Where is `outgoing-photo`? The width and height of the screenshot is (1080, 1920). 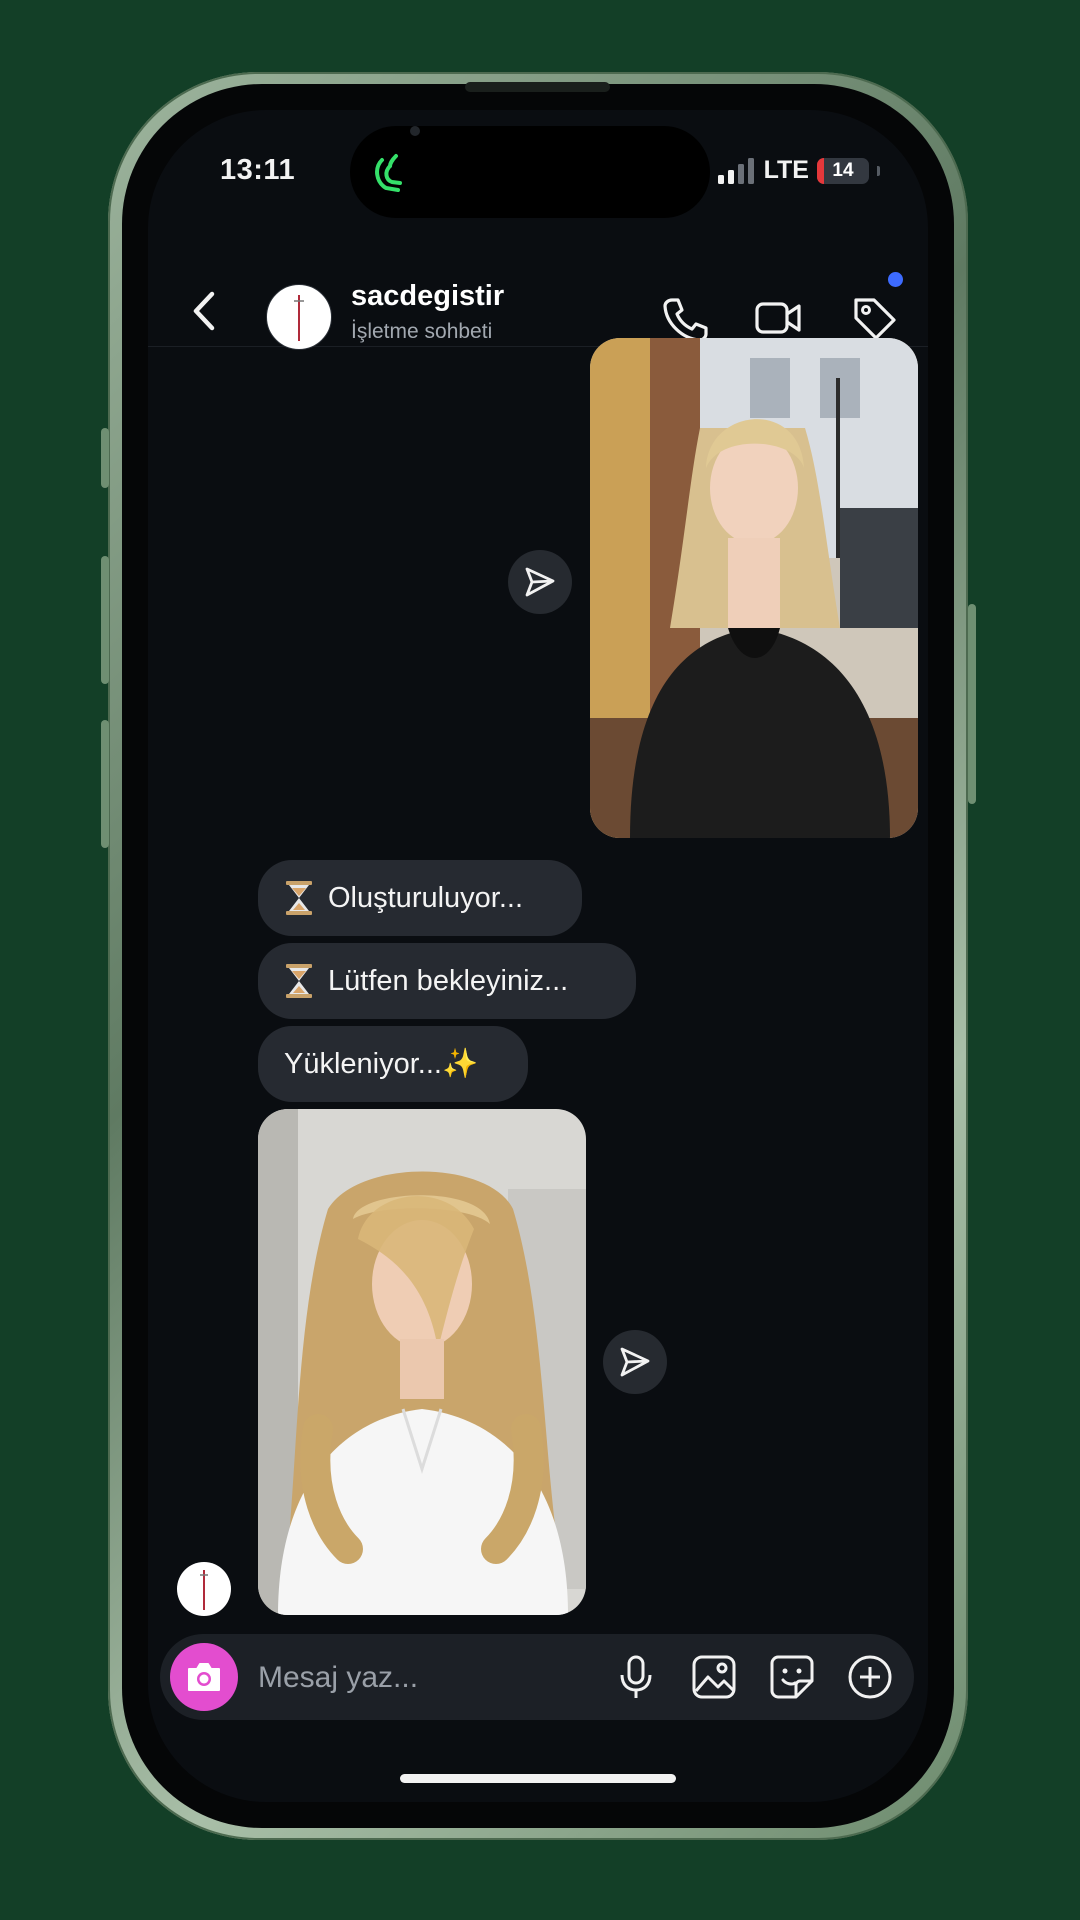 outgoing-photo is located at coordinates (754, 588).